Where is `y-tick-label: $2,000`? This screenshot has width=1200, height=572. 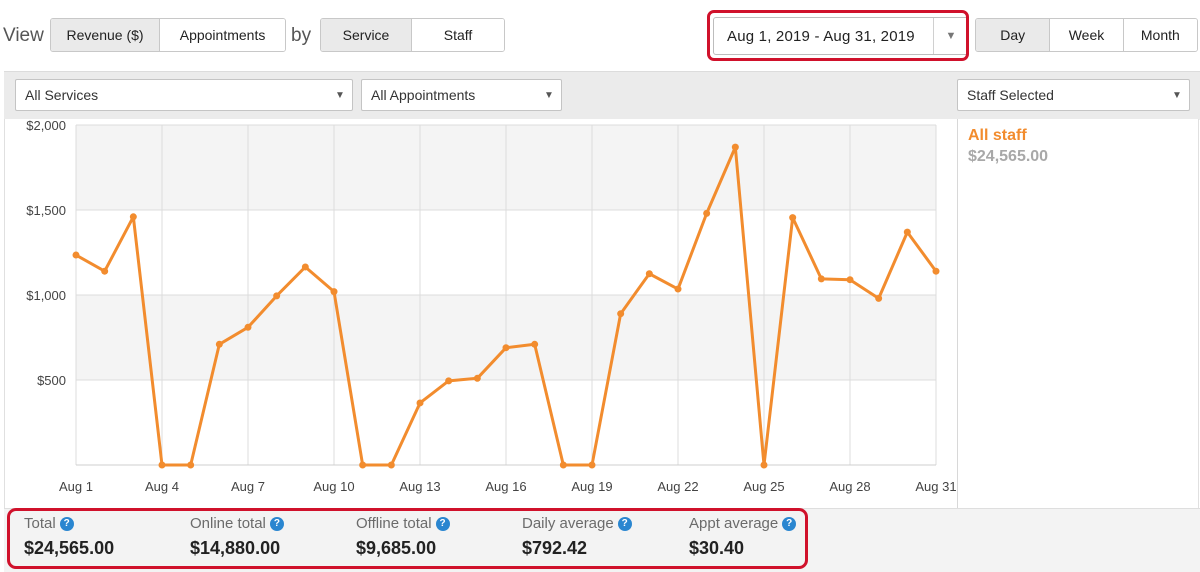 y-tick-label: $2,000 is located at coordinates (46, 126).